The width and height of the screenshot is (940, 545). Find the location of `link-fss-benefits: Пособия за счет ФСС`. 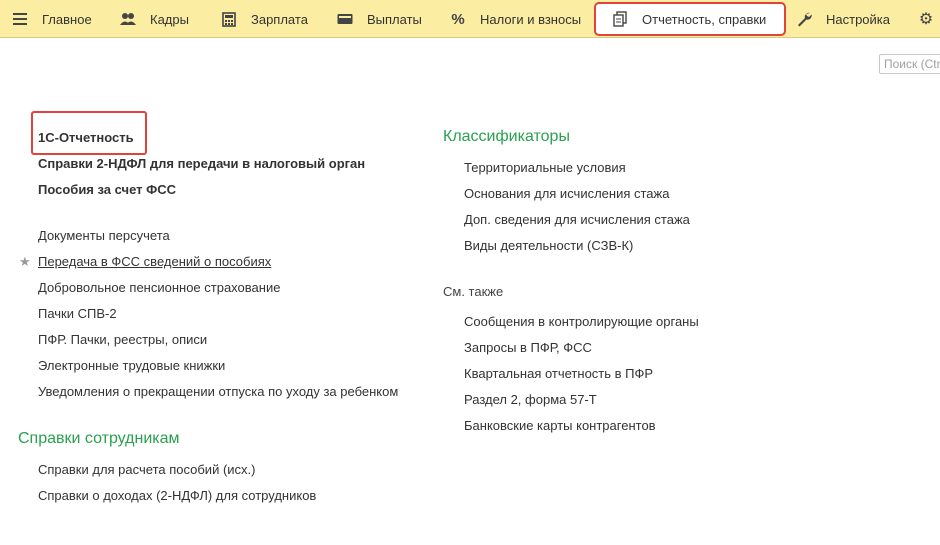

link-fss-benefits: Пособия за счет ФСС is located at coordinates (107, 190).